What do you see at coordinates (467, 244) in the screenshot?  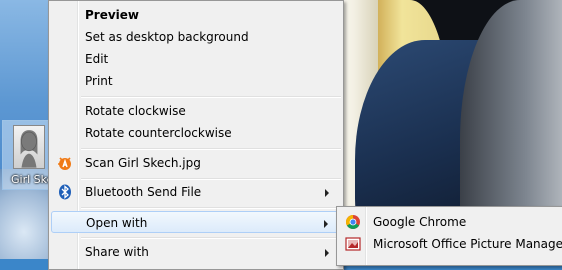 I see `submenu-item-label: Microsoft Office Picture Manager` at bounding box center [467, 244].